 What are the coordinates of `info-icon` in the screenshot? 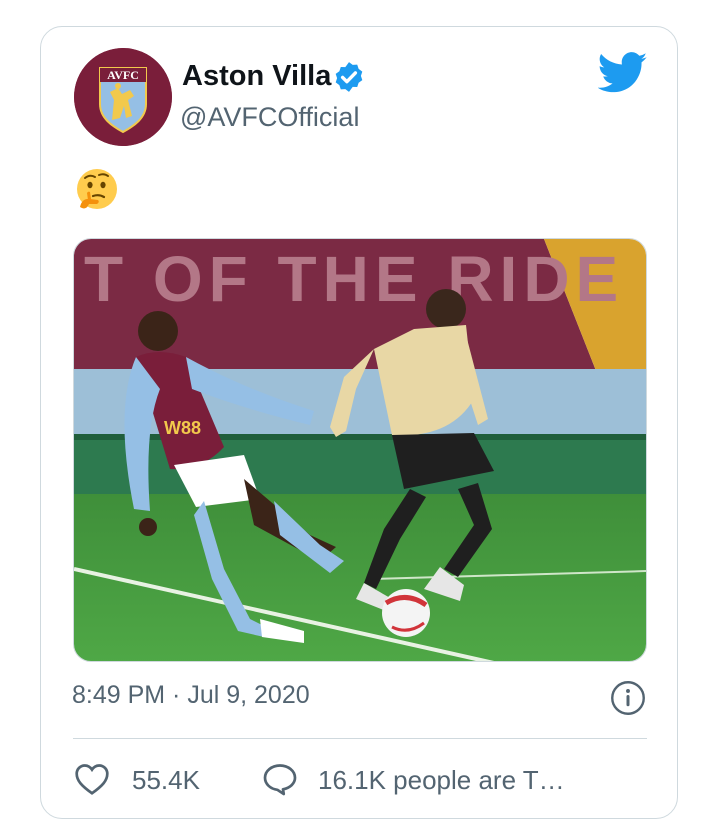 It's located at (628, 698).